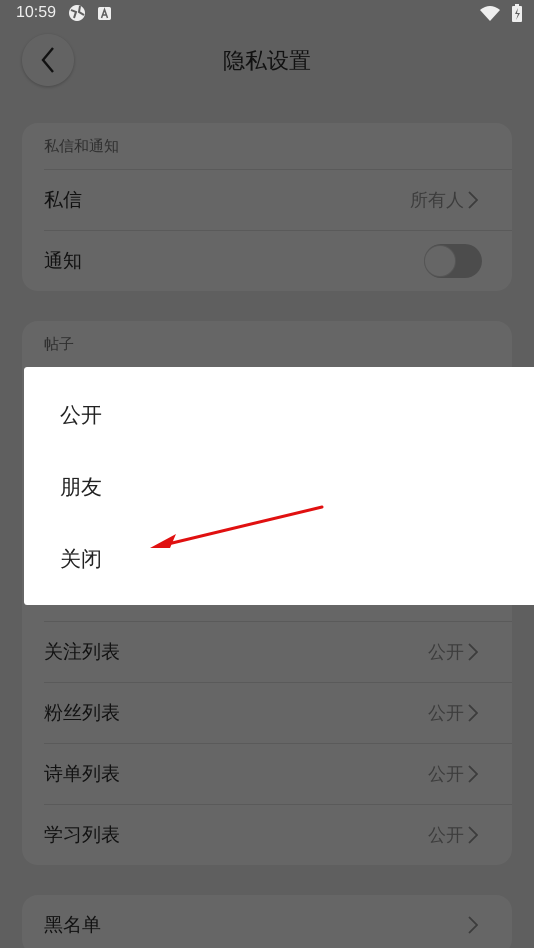 The height and width of the screenshot is (948, 534). Describe the element at coordinates (267, 62) in the screenshot. I see `page-title: 隐私设置` at that location.